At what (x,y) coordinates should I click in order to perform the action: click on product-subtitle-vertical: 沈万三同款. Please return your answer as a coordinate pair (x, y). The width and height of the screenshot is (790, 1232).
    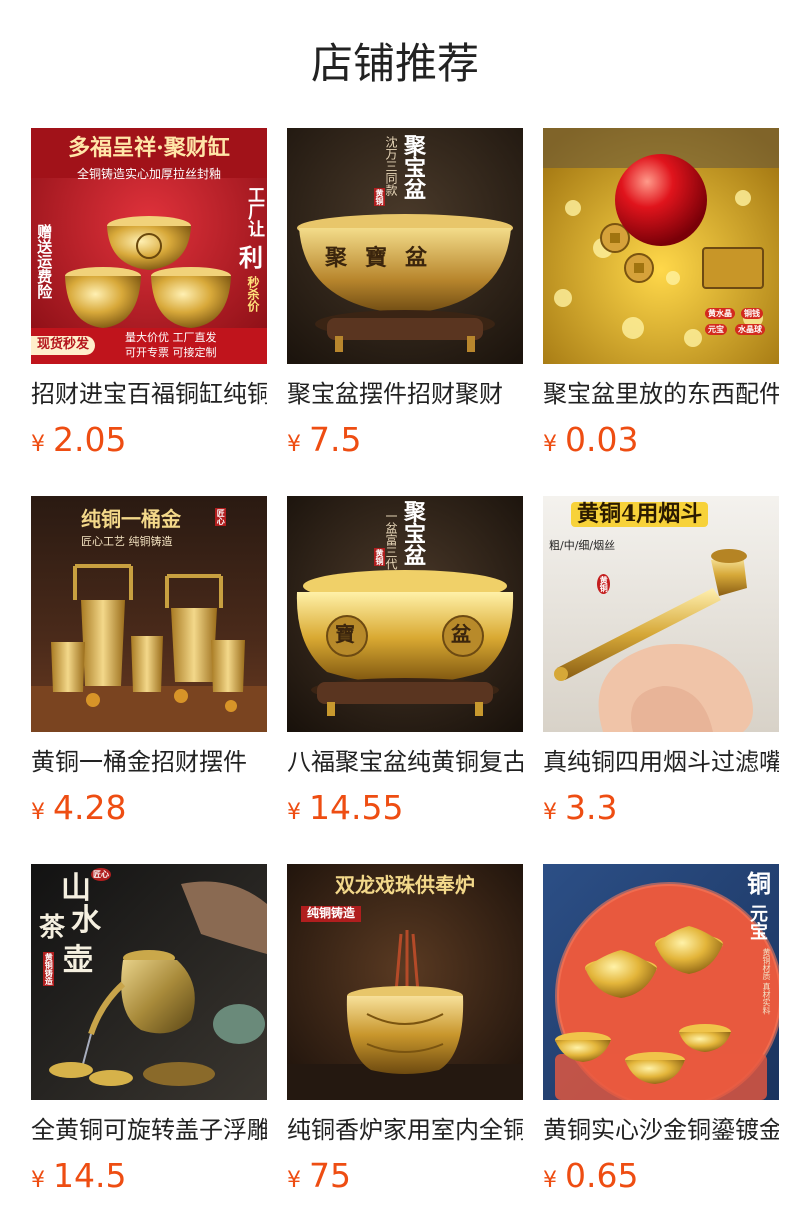
    Looking at the image, I should click on (391, 166).